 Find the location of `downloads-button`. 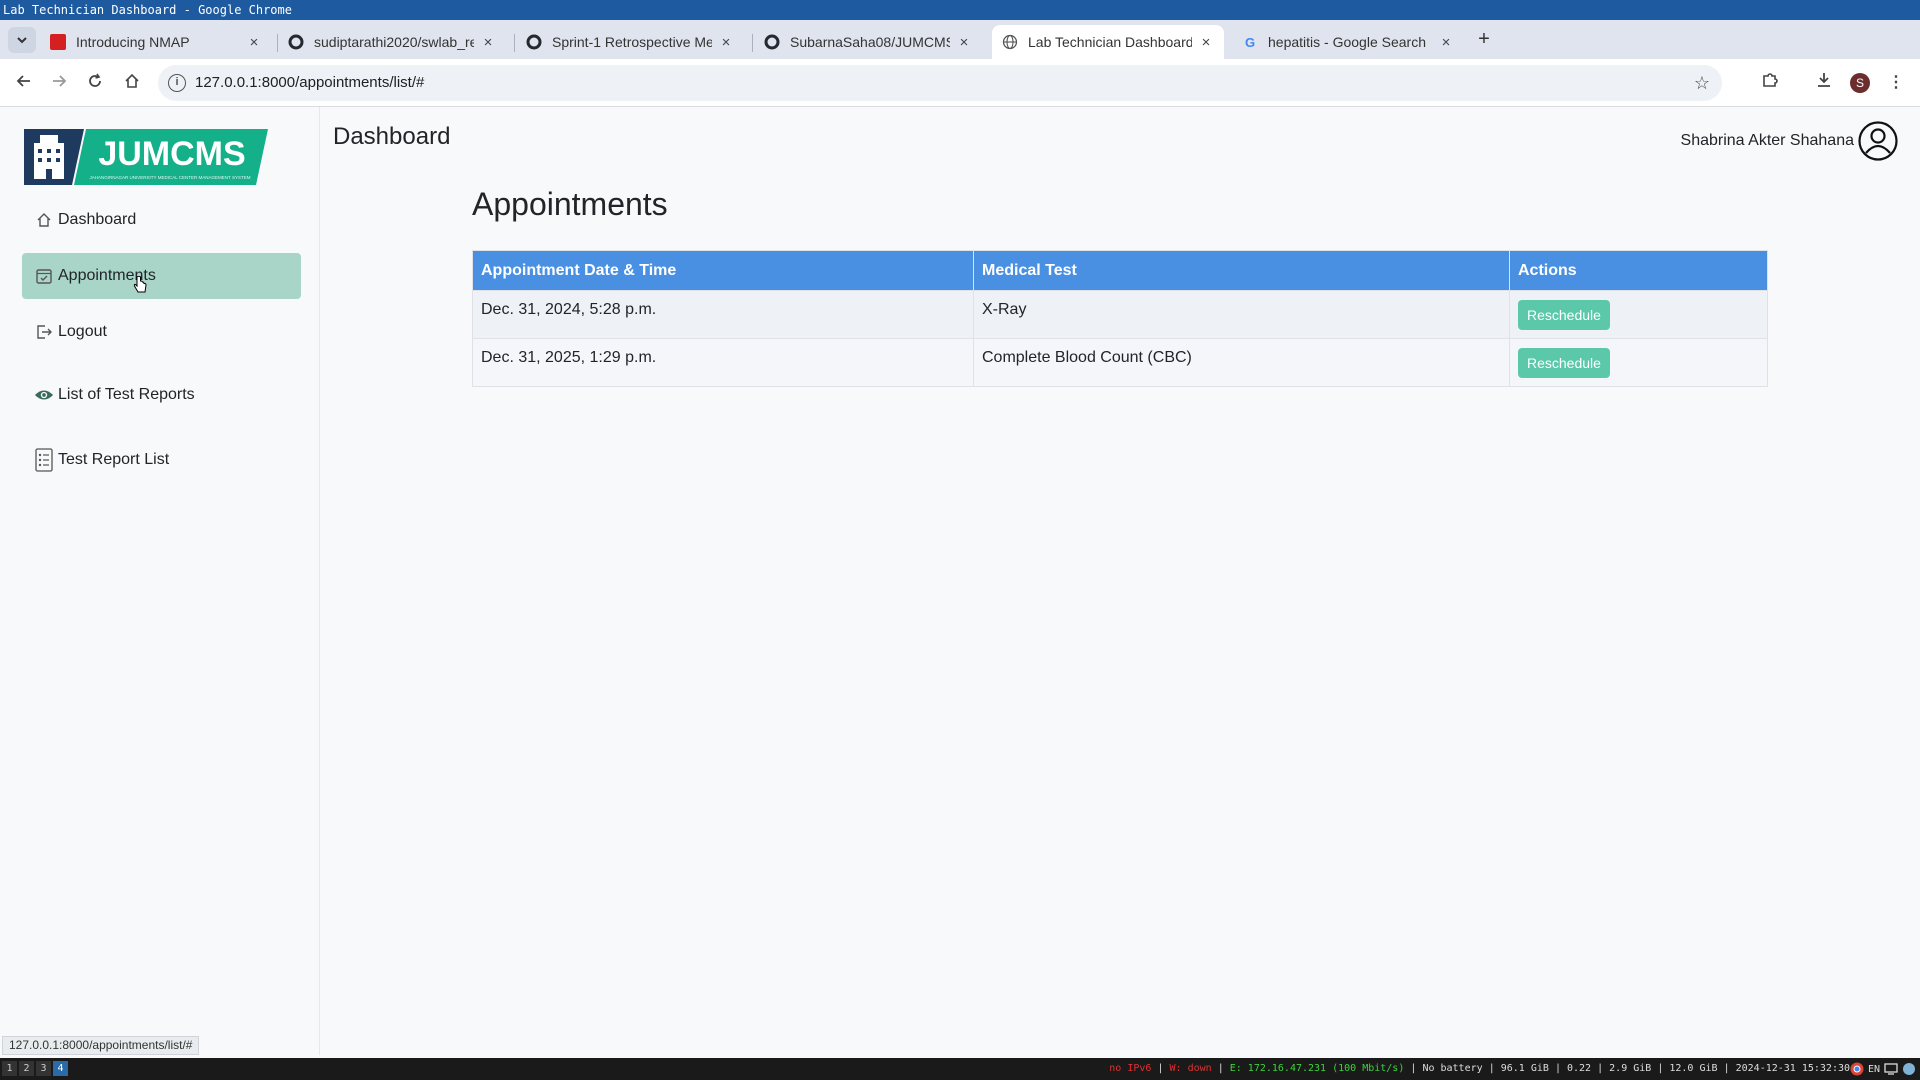

downloads-button is located at coordinates (1824, 83).